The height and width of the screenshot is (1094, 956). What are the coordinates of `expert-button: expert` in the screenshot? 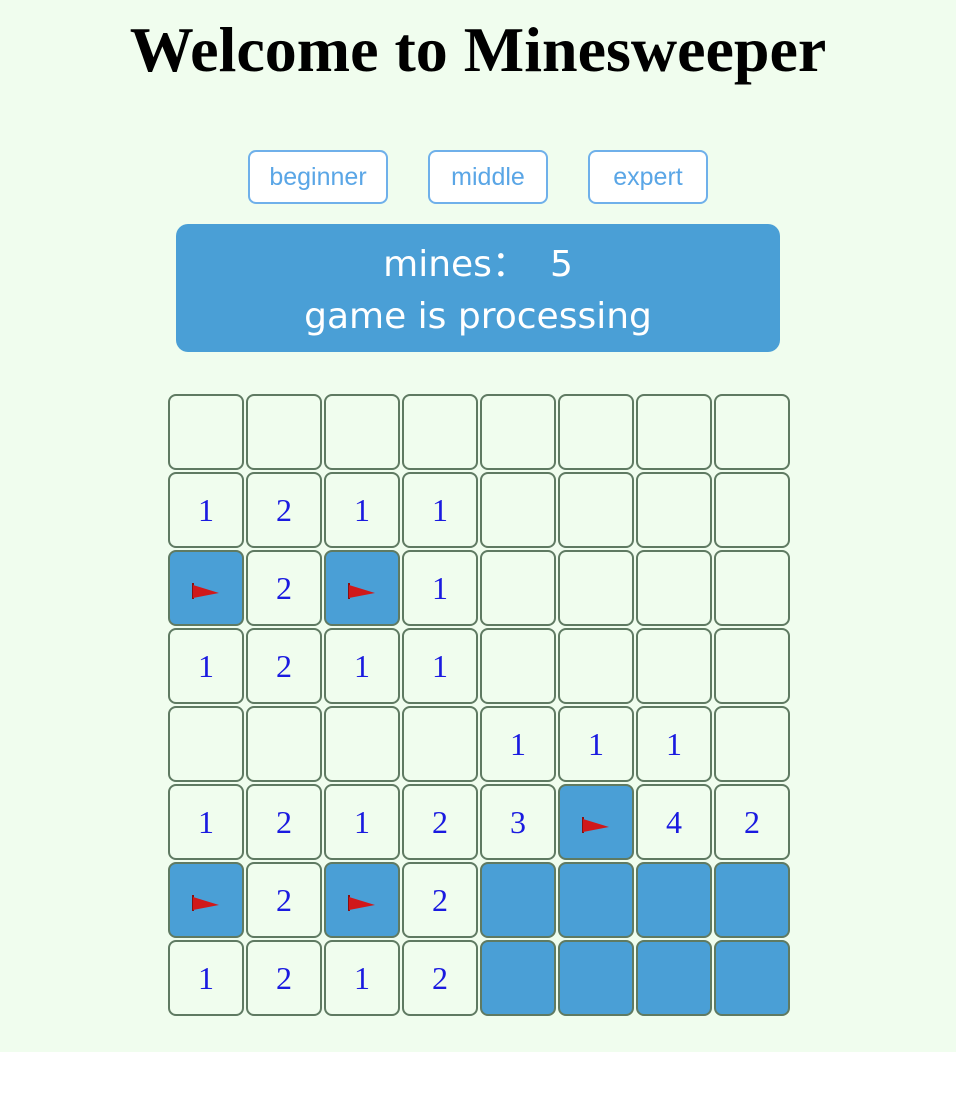 It's located at (648, 177).